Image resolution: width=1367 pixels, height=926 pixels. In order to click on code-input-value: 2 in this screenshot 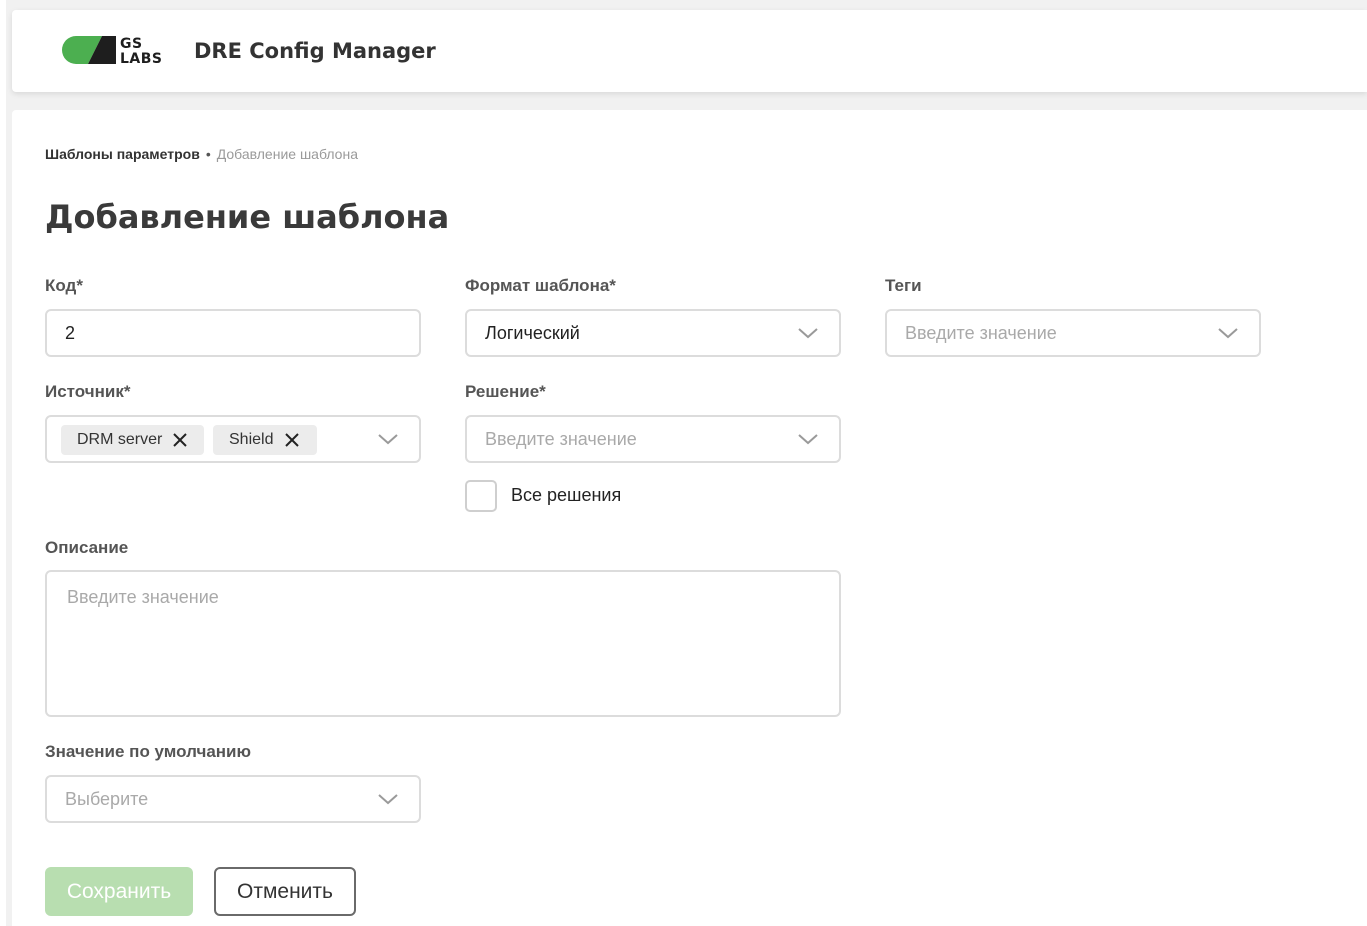, I will do `click(70, 333)`.